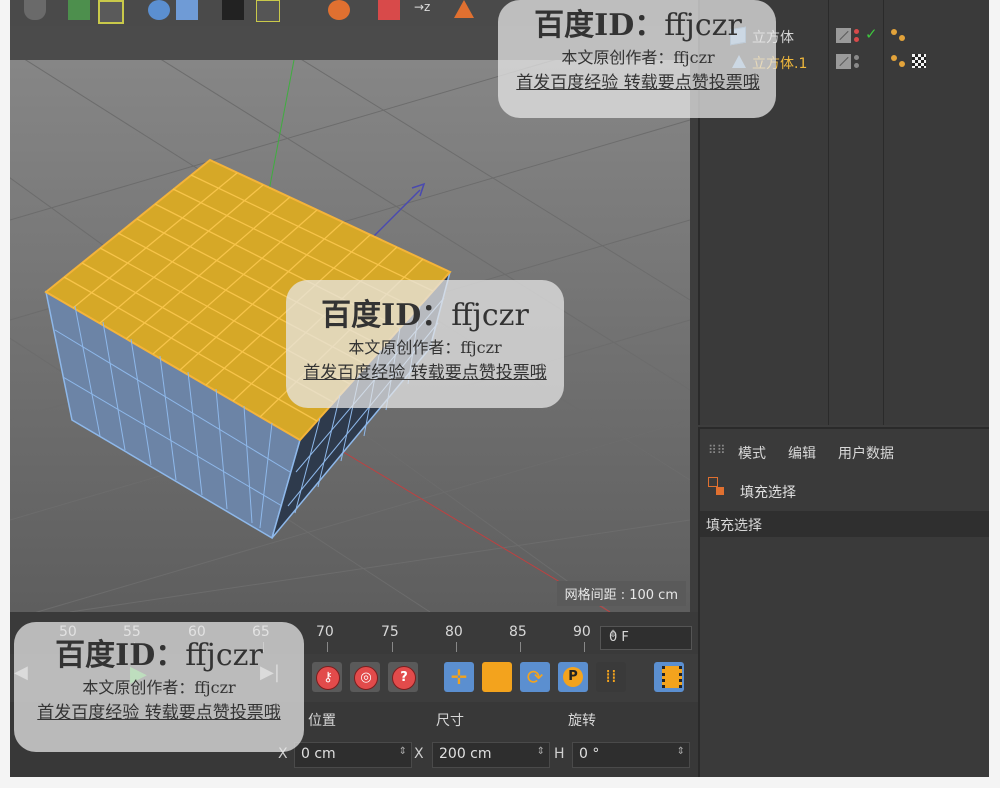 The width and height of the screenshot is (1000, 788). What do you see at coordinates (669, 677) in the screenshot?
I see `film-strip-icon` at bounding box center [669, 677].